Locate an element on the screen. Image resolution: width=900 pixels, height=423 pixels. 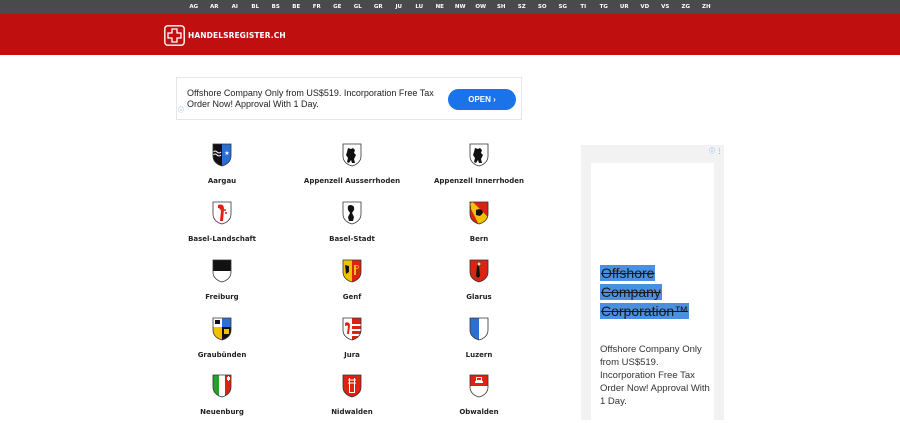
canton-name: Jura is located at coordinates (352, 355).